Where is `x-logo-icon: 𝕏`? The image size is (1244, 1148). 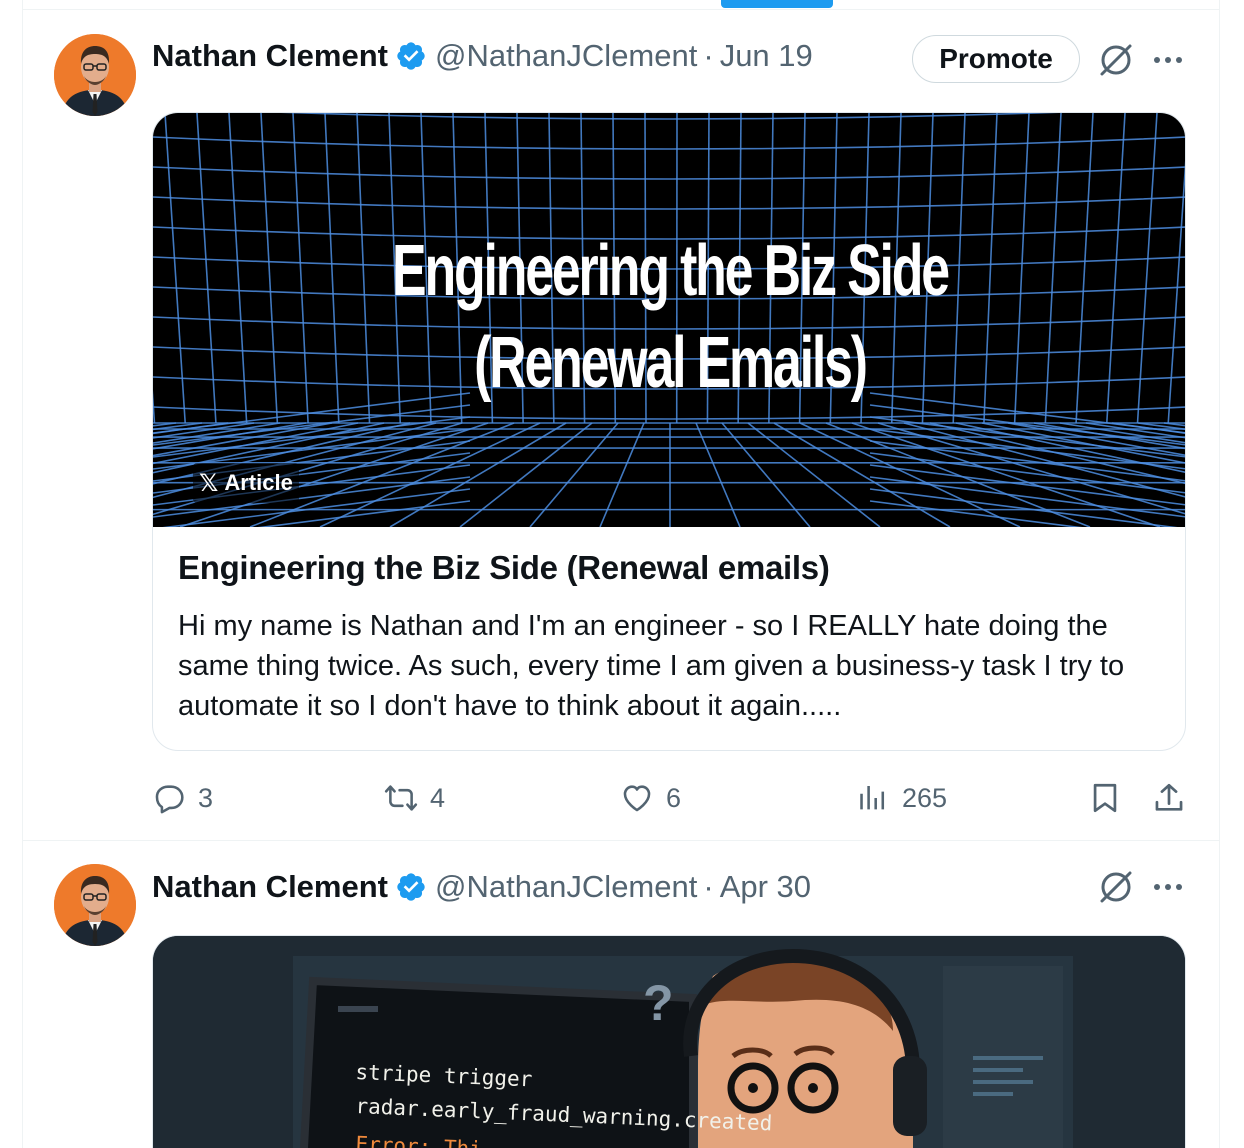
x-logo-icon: 𝕏 is located at coordinates (209, 483).